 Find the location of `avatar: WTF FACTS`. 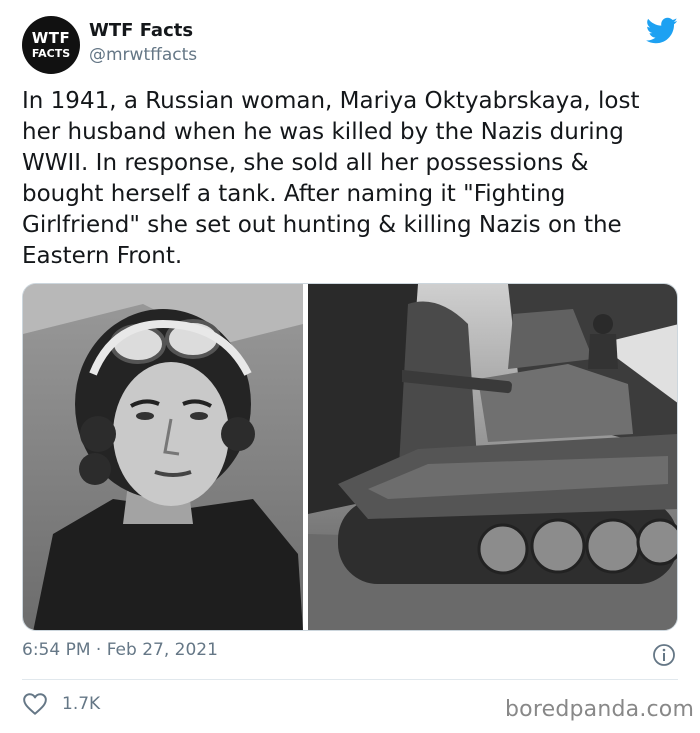

avatar: WTF FACTS is located at coordinates (51, 45).